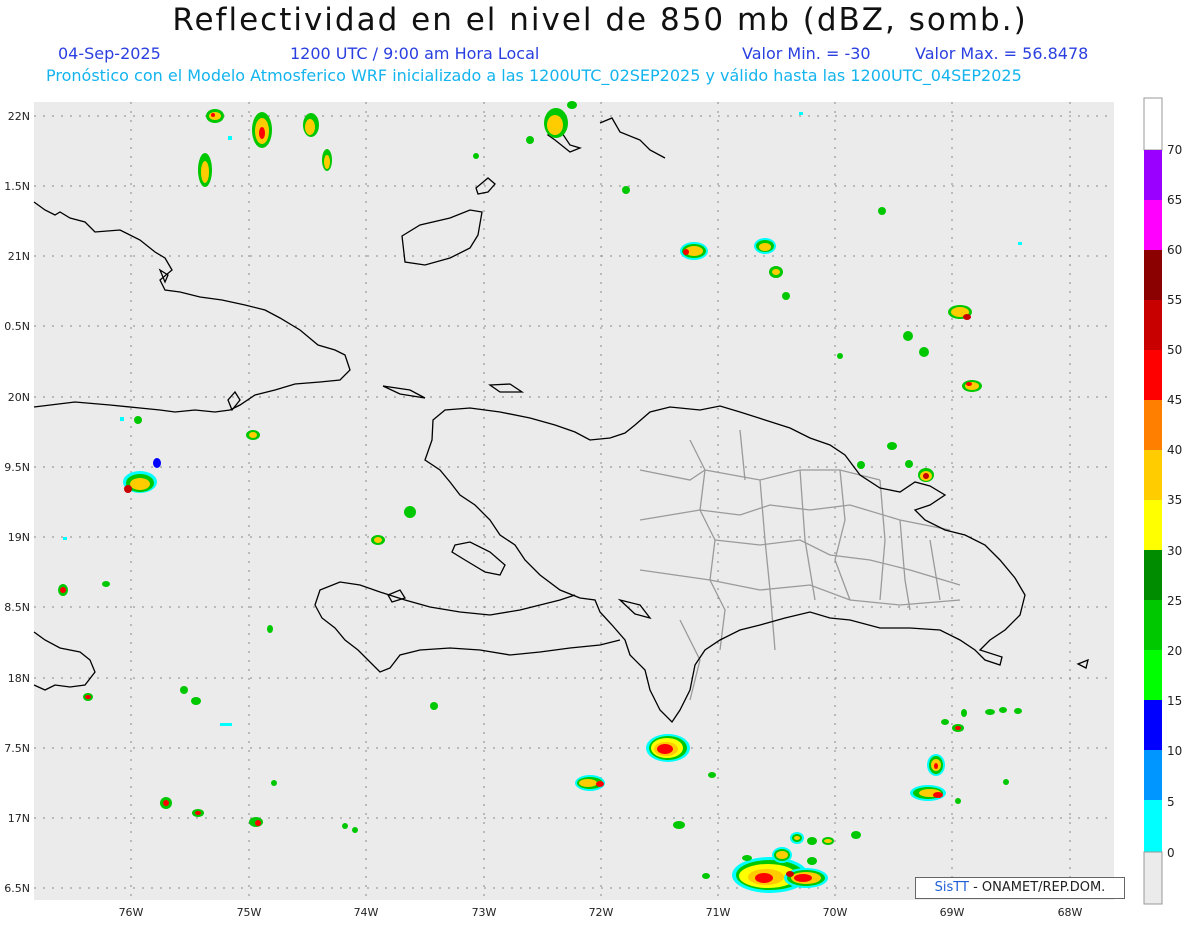 The width and height of the screenshot is (1200, 927). Describe the element at coordinates (19, 256) in the screenshot. I see `lat-label: 21N` at that location.